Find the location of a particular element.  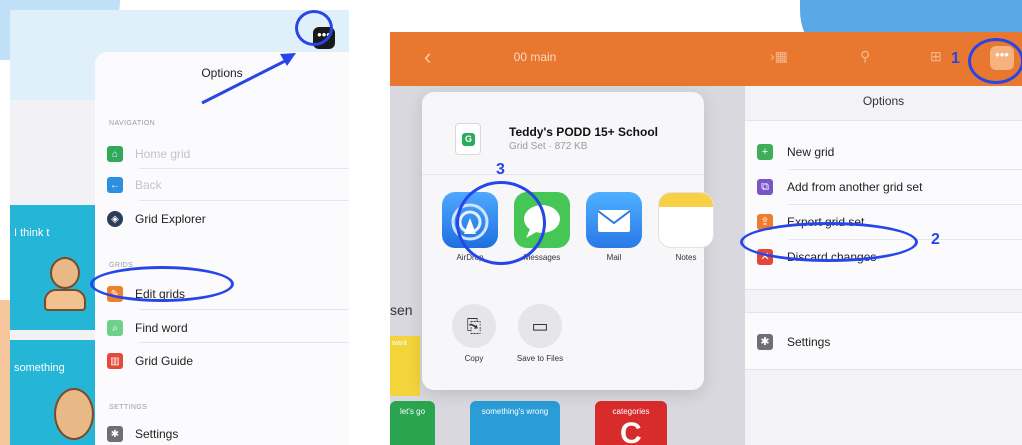

grid-app-icon: G is located at coordinates (468, 139).